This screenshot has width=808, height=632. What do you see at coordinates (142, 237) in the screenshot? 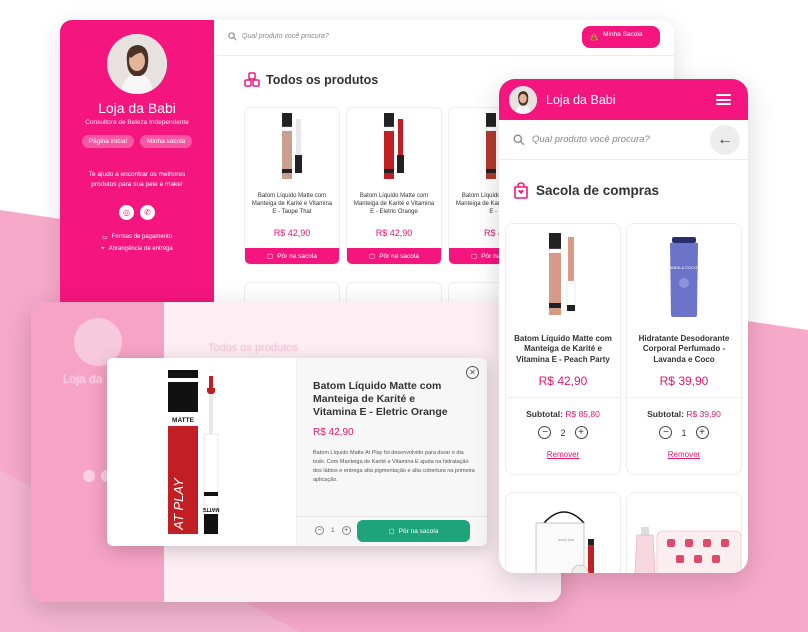
I see `payment-link-label: Formas de pagamento` at bounding box center [142, 237].